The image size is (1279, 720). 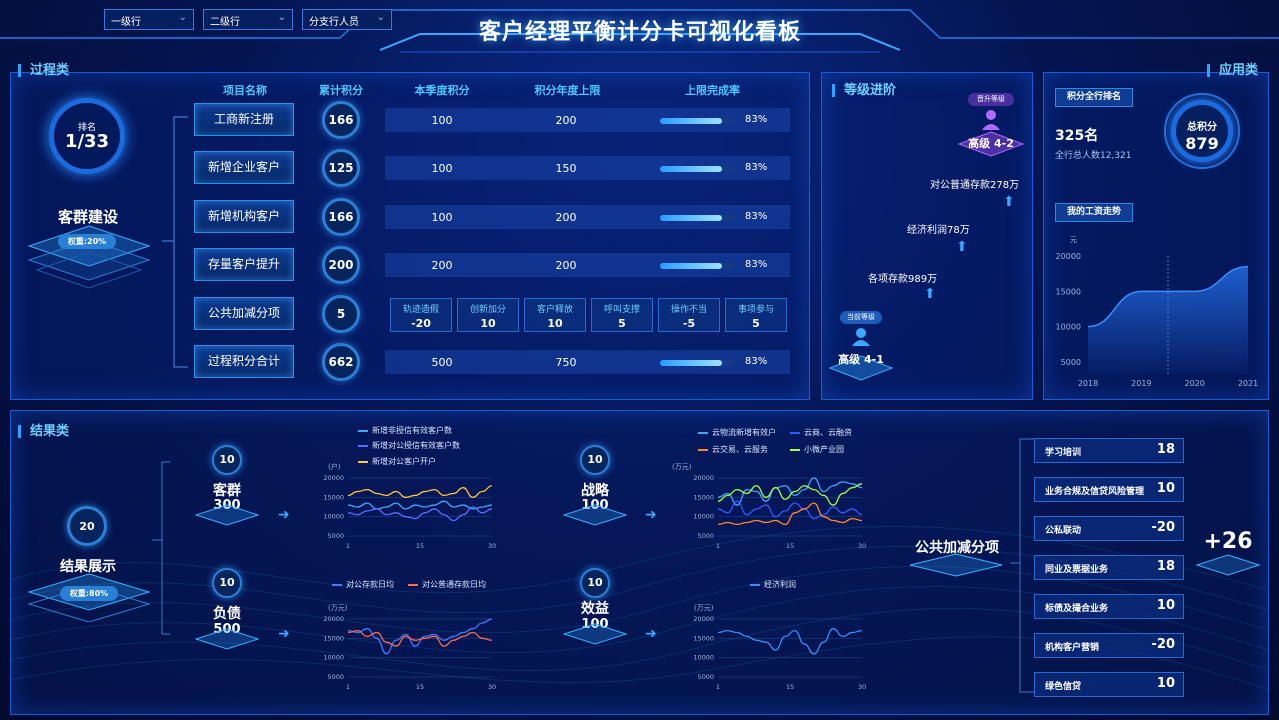 What do you see at coordinates (956, 565) in the screenshot?
I see `public-platform` at bounding box center [956, 565].